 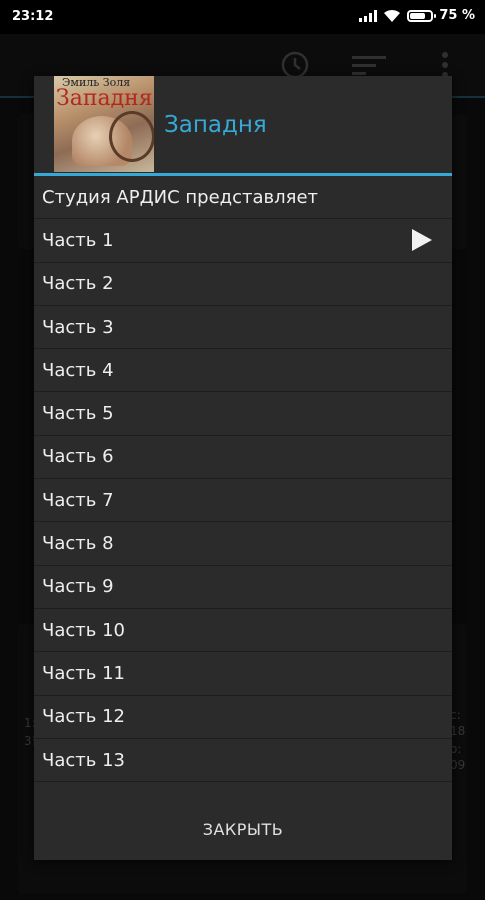 I want to click on chapter-list-item: Часть 7, so click(x=243, y=501).